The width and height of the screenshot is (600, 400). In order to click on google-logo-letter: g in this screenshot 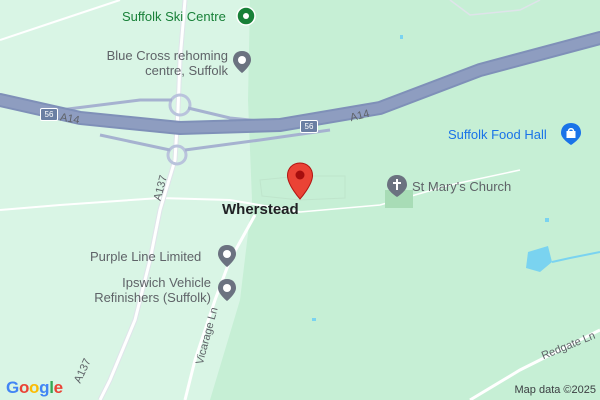, I will do `click(44, 387)`.